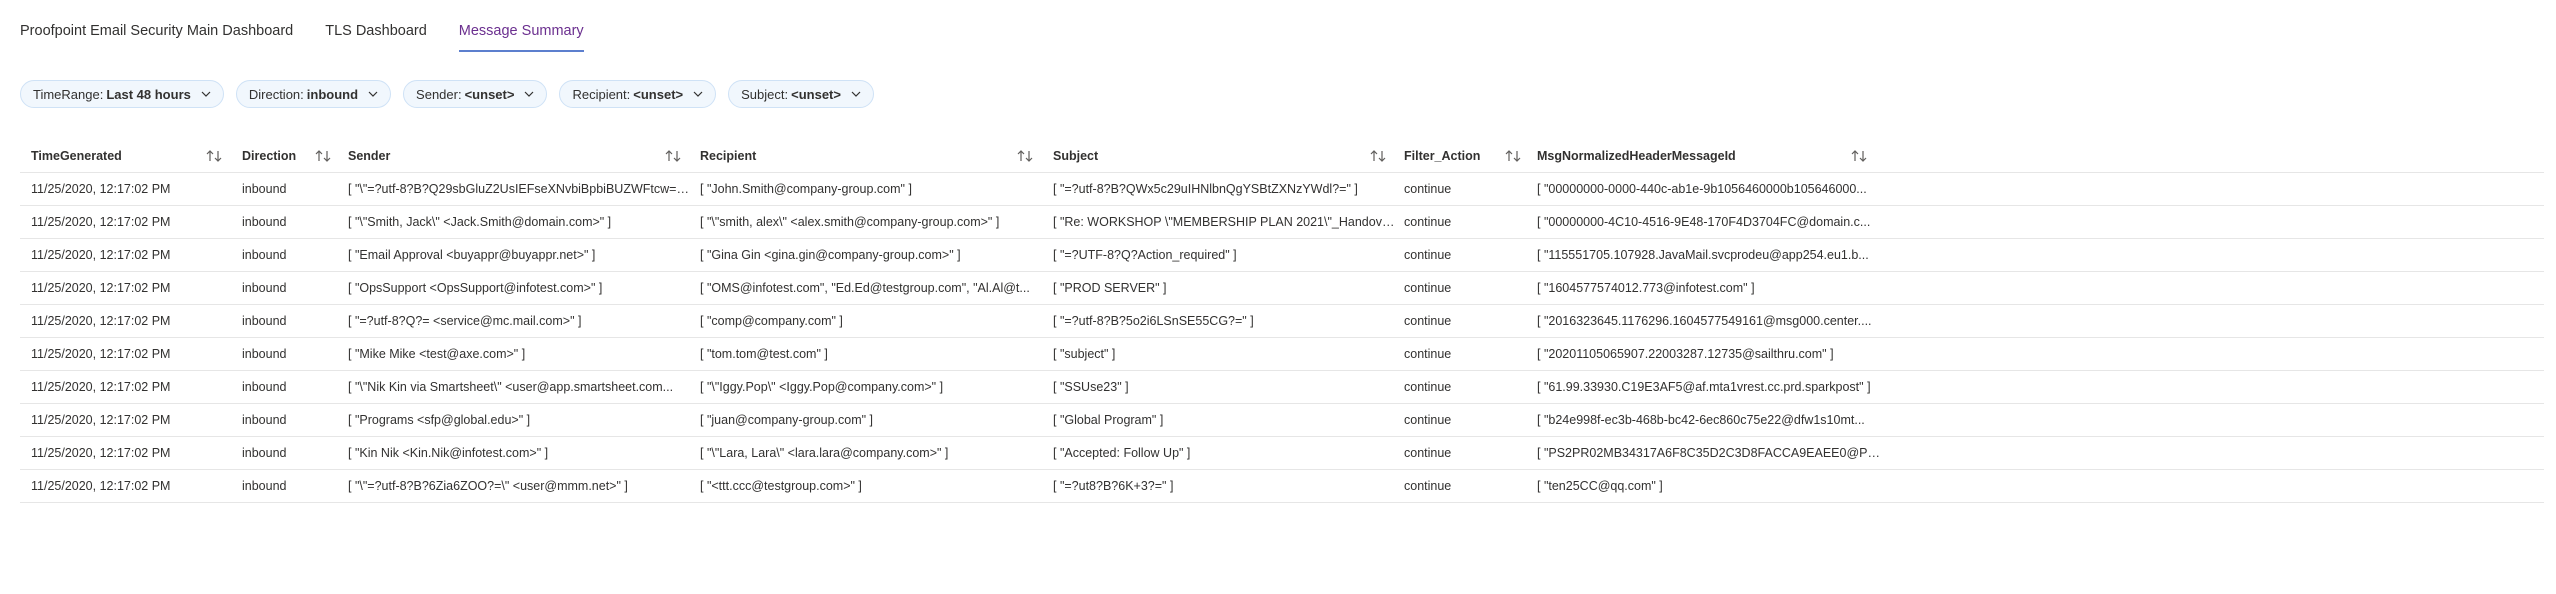 The image size is (2556, 594). Describe the element at coordinates (156, 37) in the screenshot. I see `tab-main-dashboard: Proofpoint Email Security Main Dashboard` at that location.